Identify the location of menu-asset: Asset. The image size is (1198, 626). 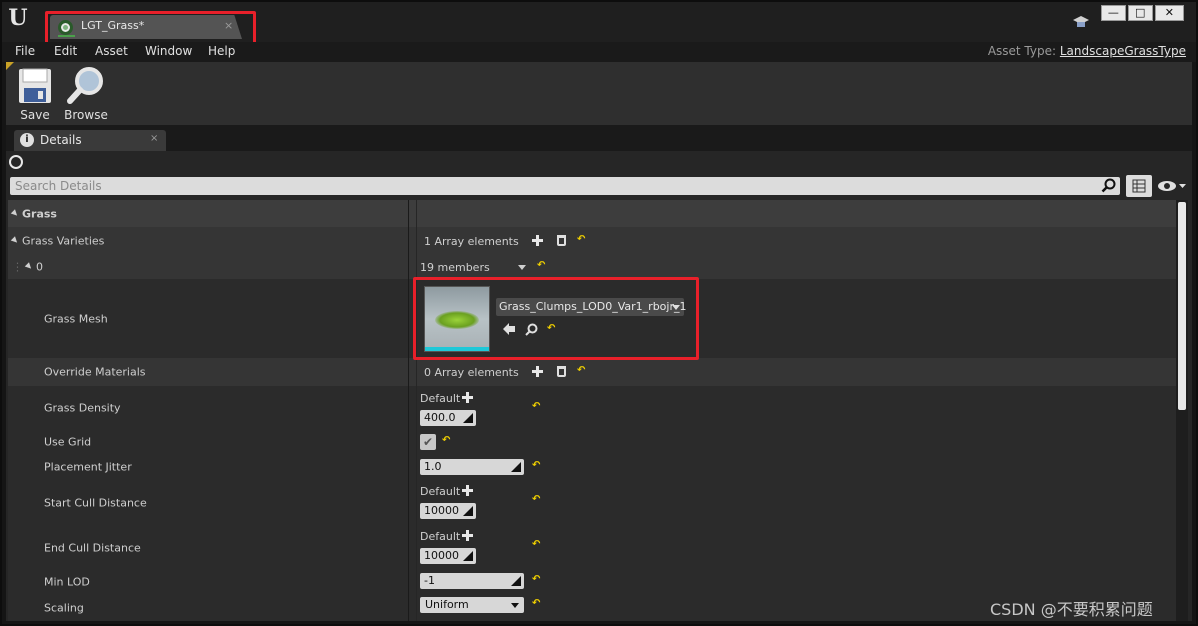
(111, 51).